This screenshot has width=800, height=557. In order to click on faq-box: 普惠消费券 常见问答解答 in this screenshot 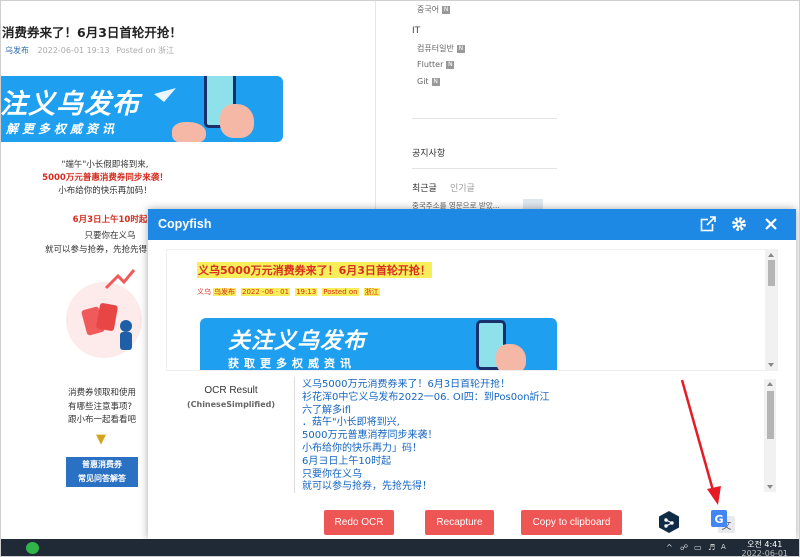, I will do `click(102, 472)`.